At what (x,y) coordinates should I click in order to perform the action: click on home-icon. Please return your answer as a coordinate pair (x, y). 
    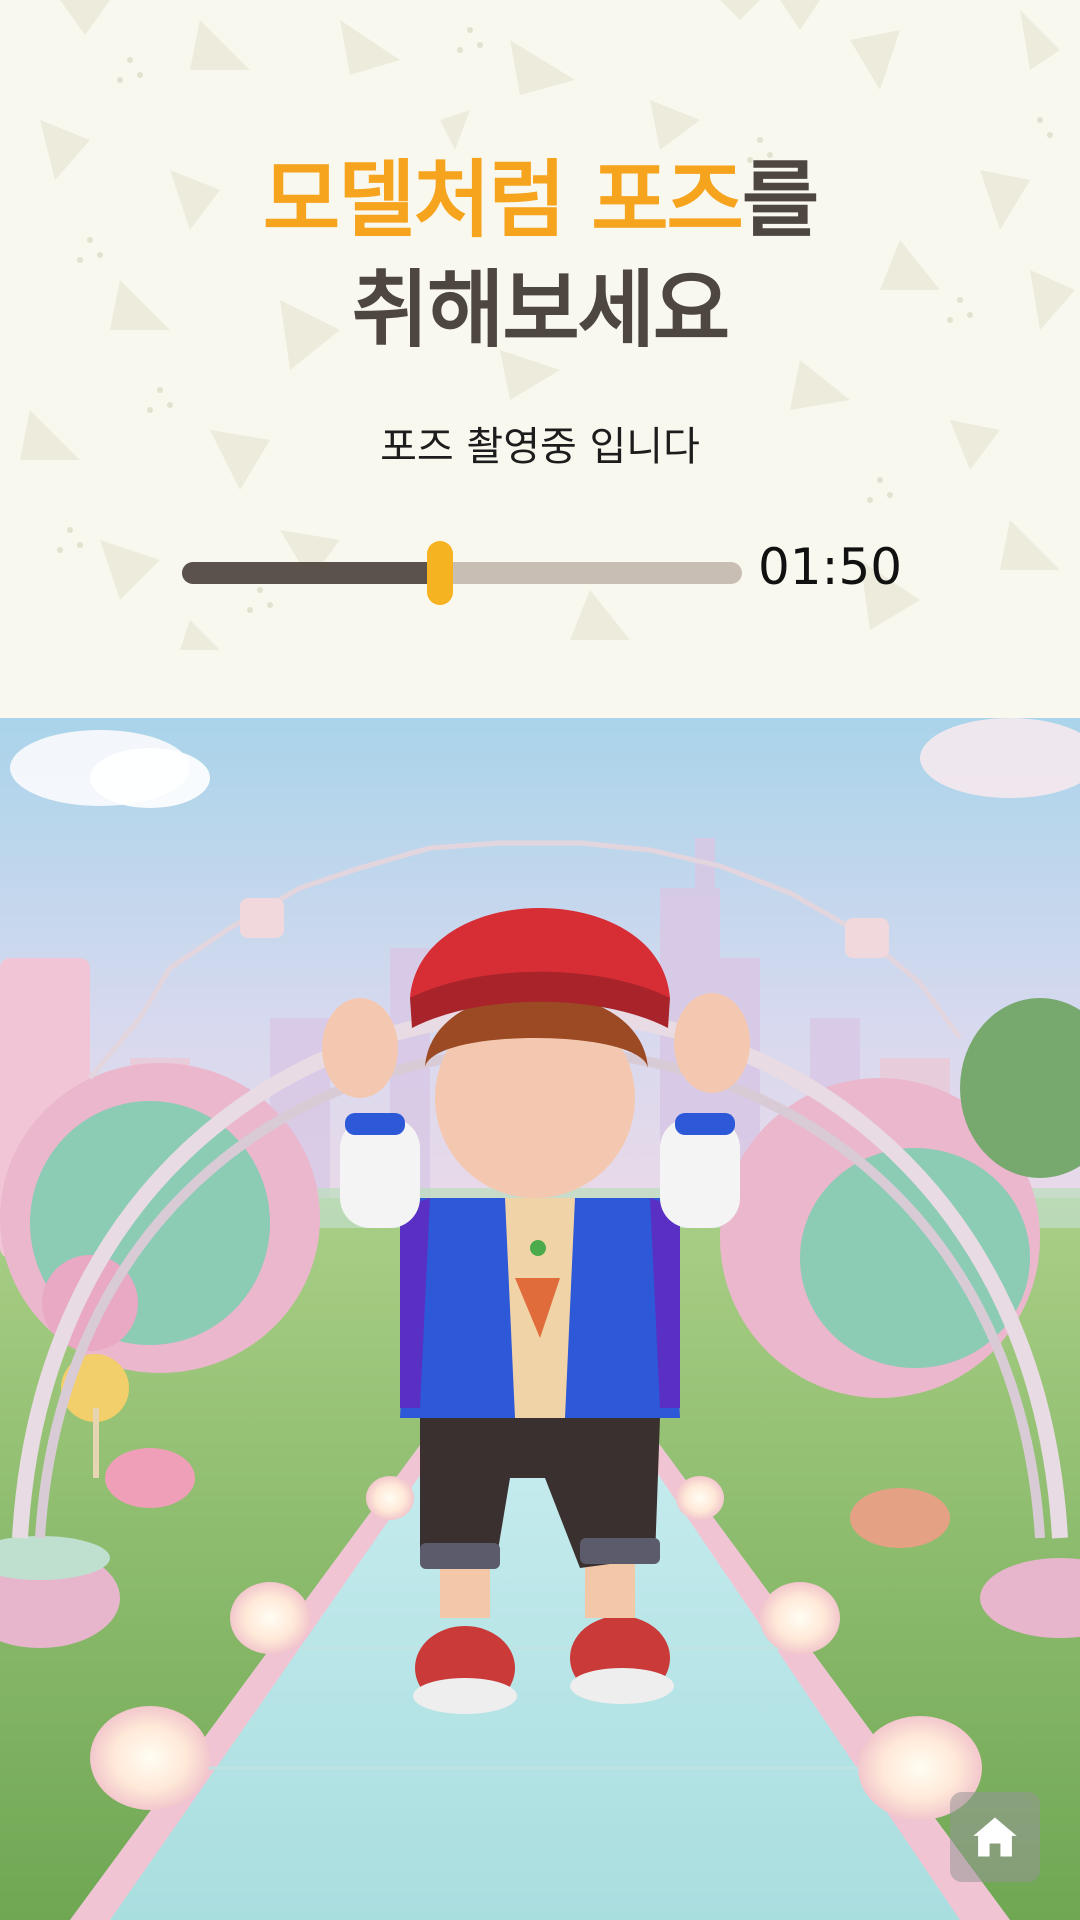
    Looking at the image, I should click on (995, 1837).